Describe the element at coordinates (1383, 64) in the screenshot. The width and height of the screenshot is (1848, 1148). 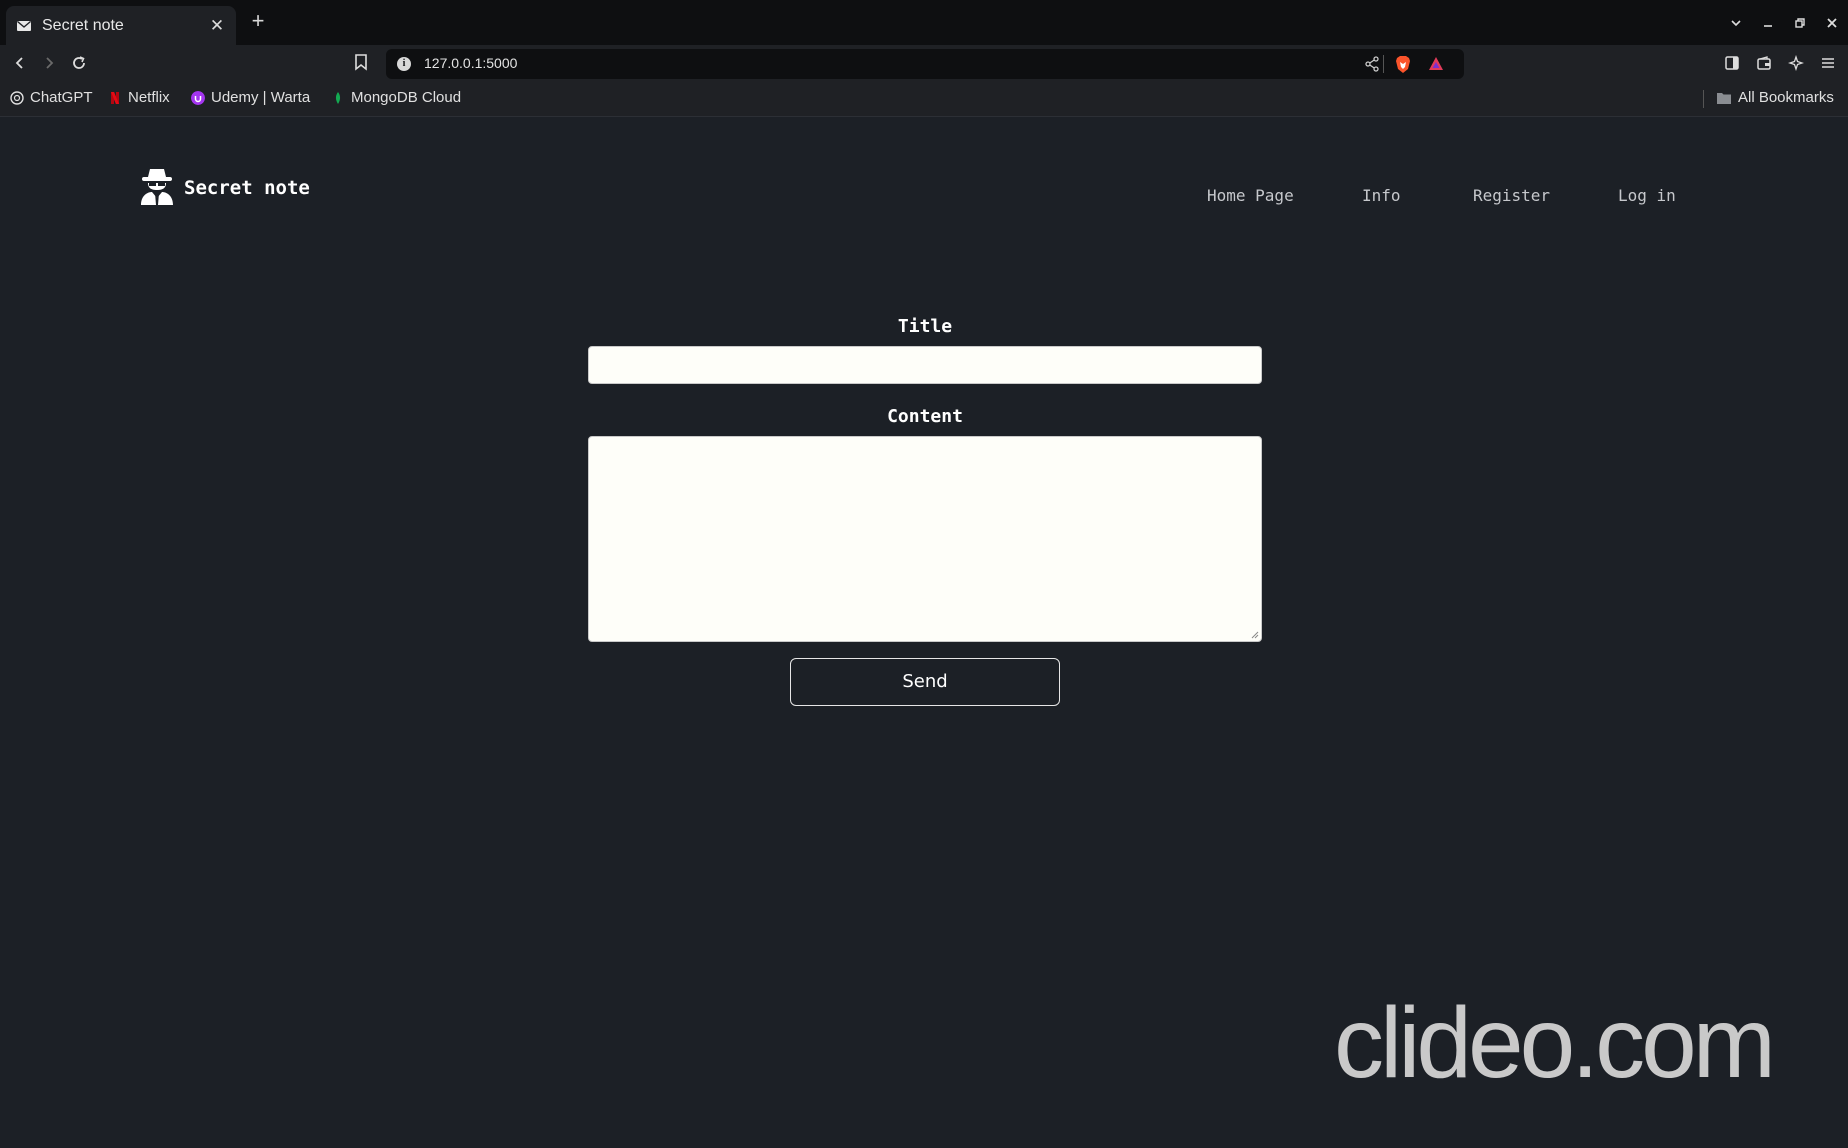
I see `omnibox-divider` at that location.